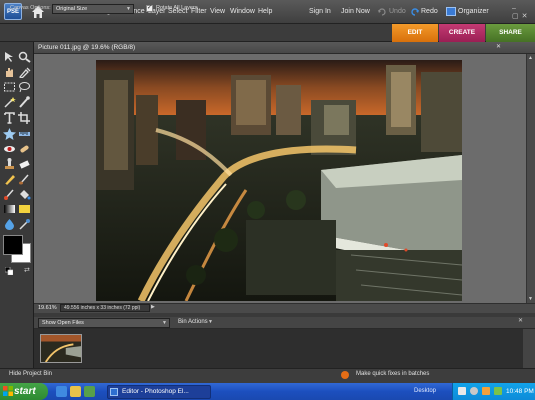 The width and height of the screenshot is (535, 400). What do you see at coordinates (61, 391) in the screenshot?
I see `ie-icon` at bounding box center [61, 391].